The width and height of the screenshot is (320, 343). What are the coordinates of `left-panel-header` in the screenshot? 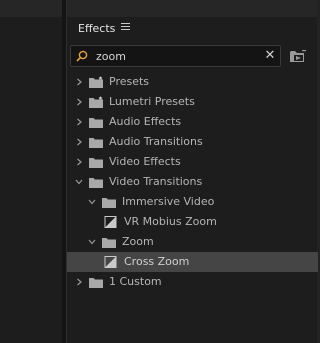 It's located at (31, 8).